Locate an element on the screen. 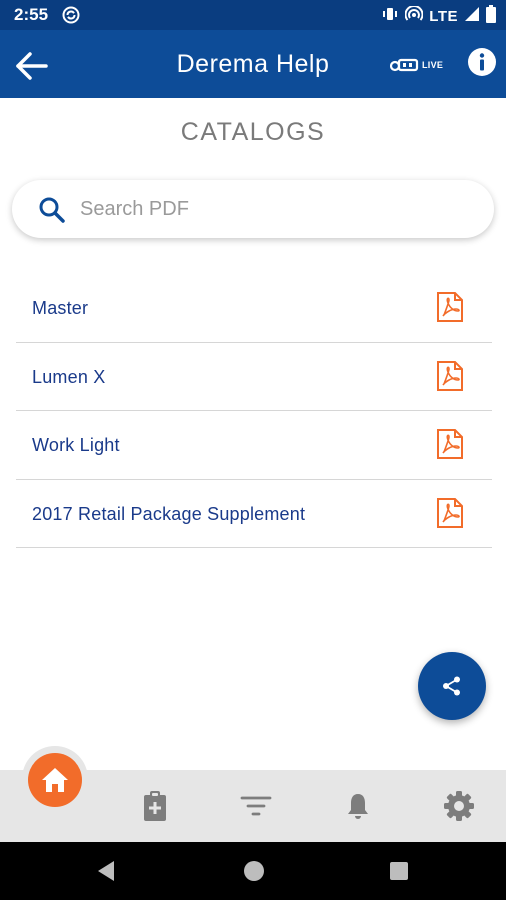 The width and height of the screenshot is (506, 900). page-title: CATALOGS is located at coordinates (253, 132).